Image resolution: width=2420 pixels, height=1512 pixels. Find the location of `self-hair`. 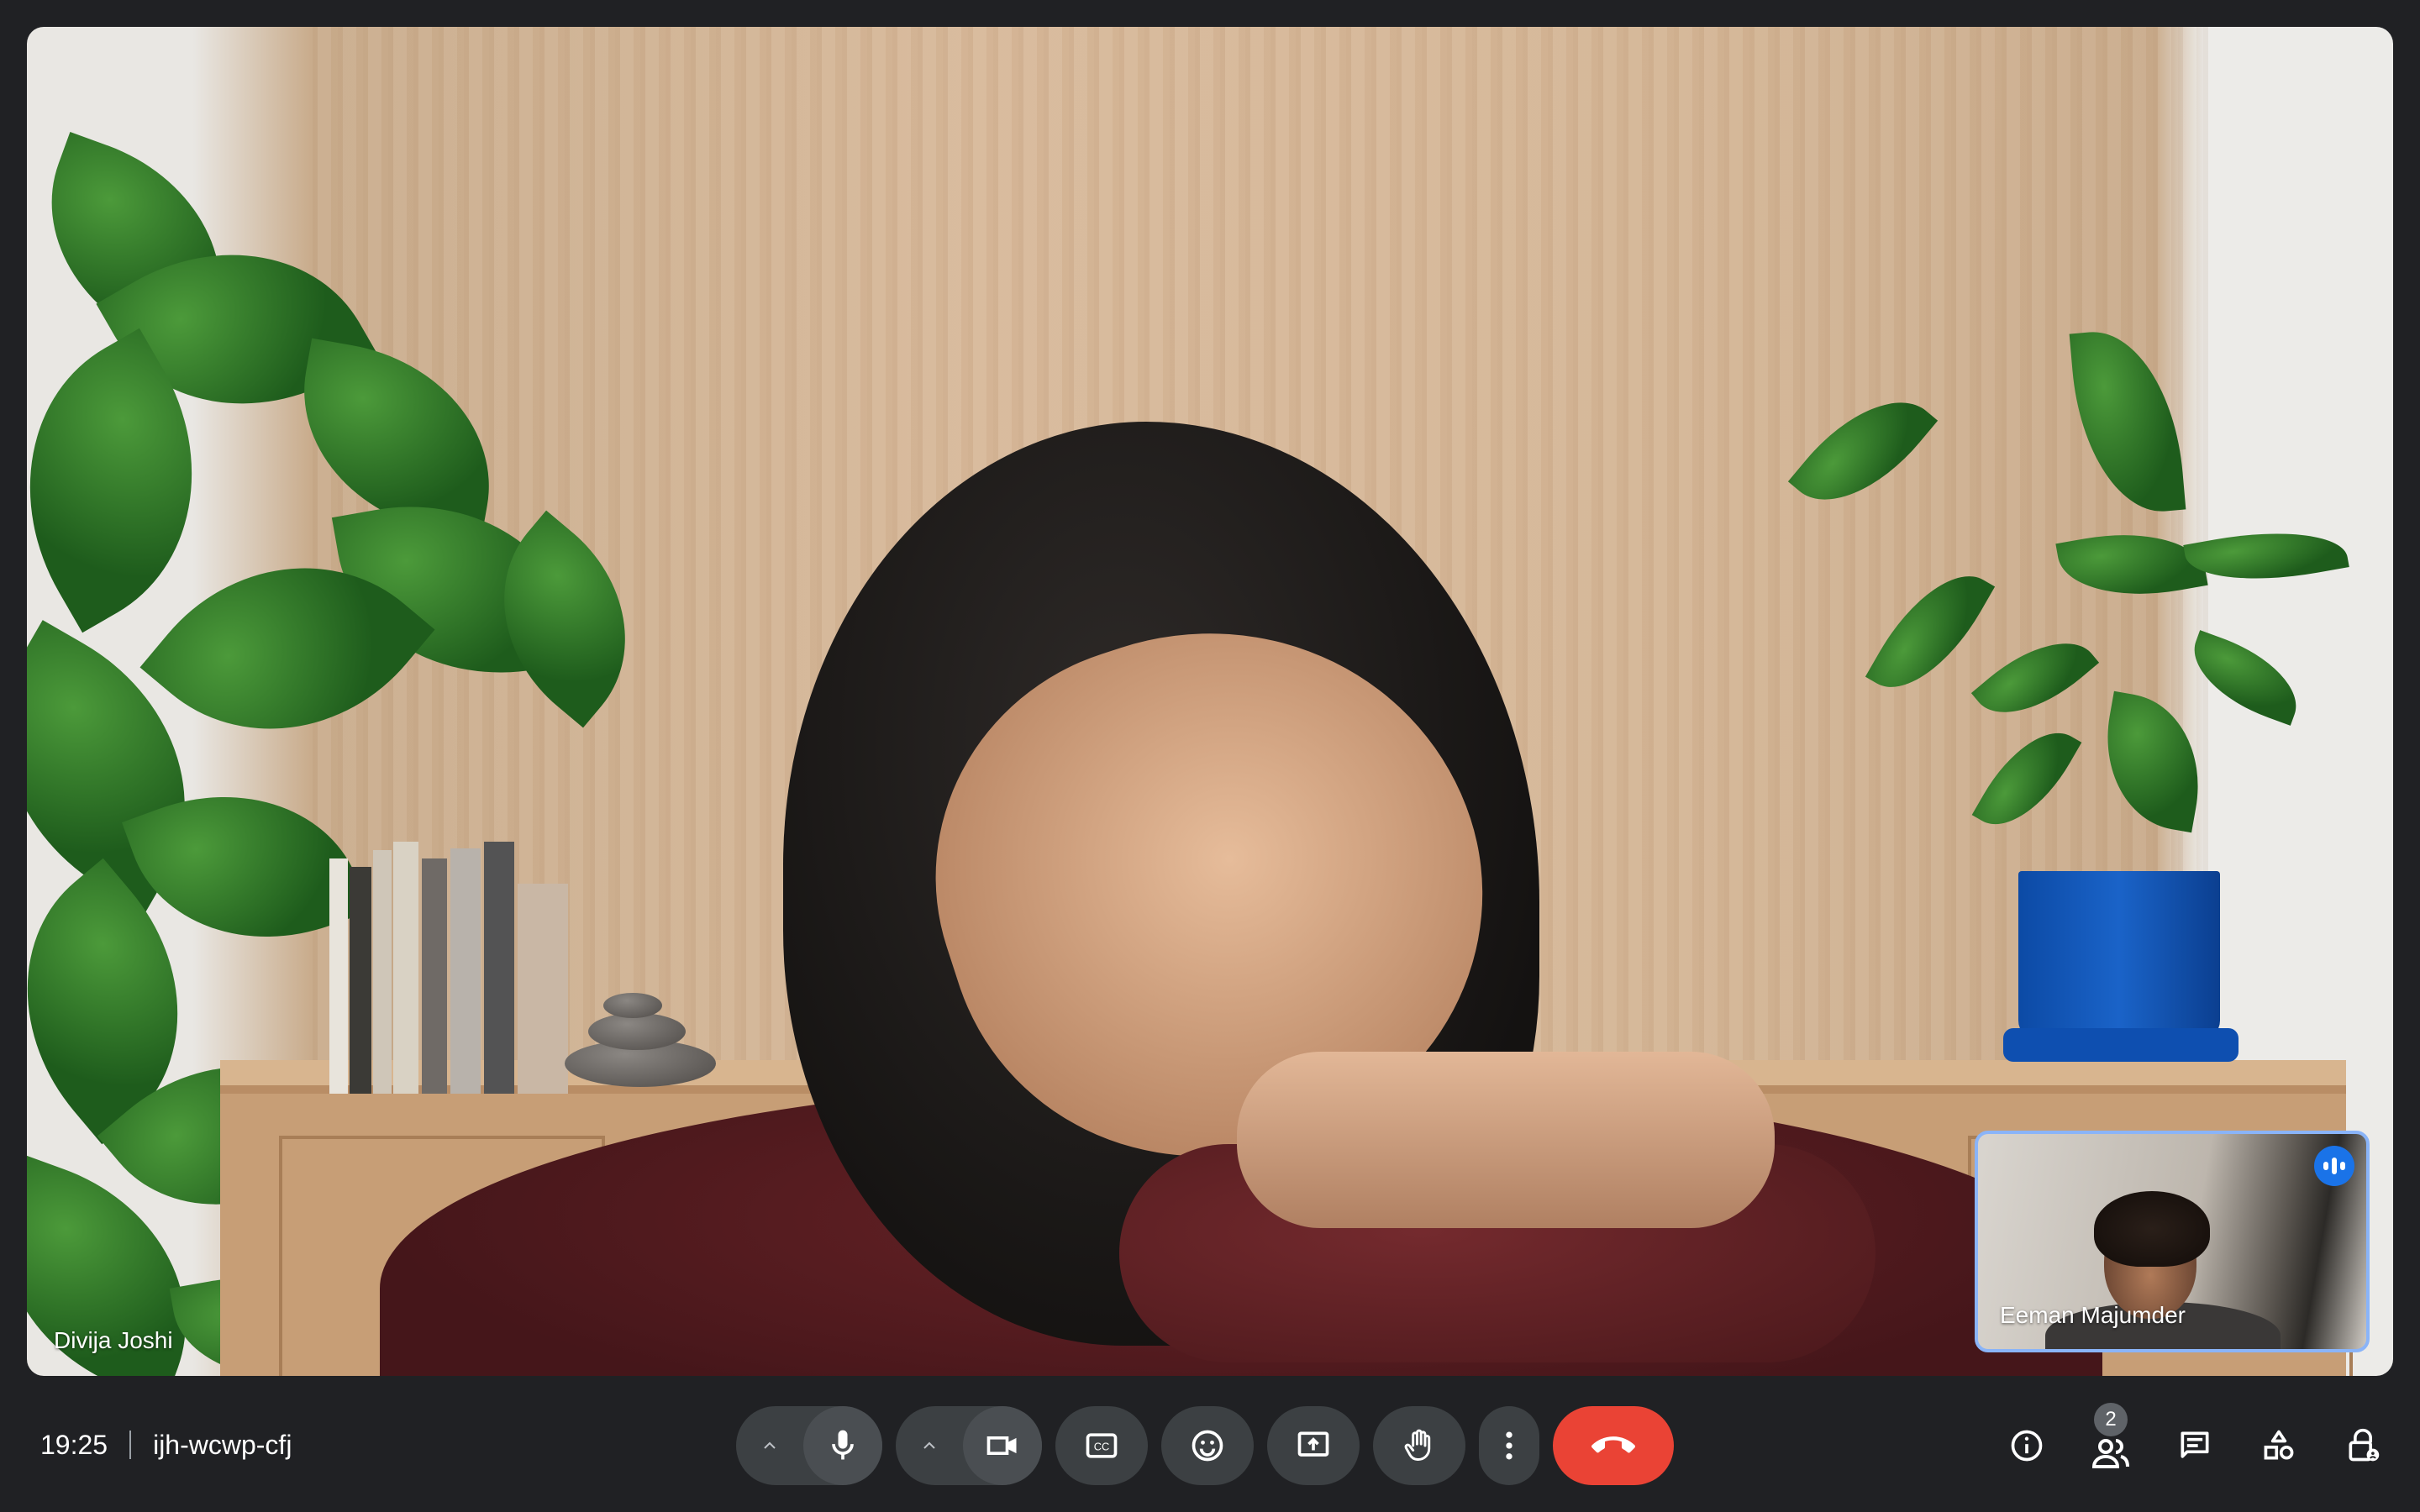

self-hair is located at coordinates (2152, 1229).